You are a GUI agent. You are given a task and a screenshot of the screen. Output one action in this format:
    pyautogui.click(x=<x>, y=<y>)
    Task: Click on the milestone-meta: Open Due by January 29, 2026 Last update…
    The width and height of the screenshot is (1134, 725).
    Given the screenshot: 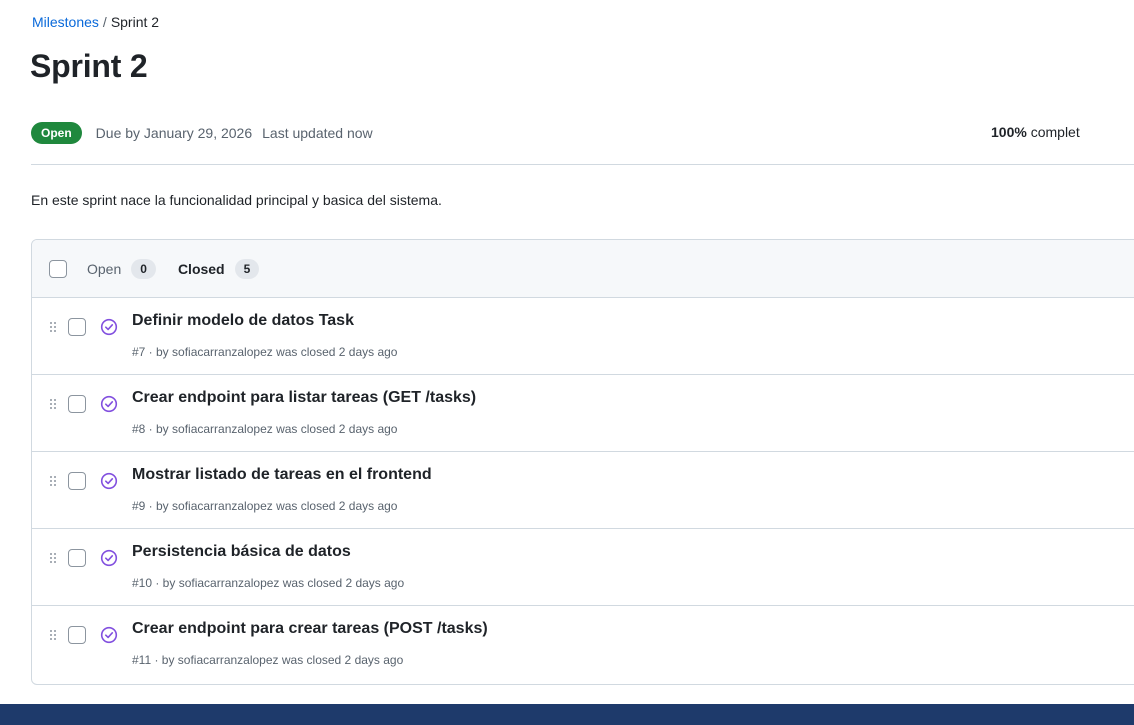 What is the action you would take?
    pyautogui.click(x=582, y=133)
    